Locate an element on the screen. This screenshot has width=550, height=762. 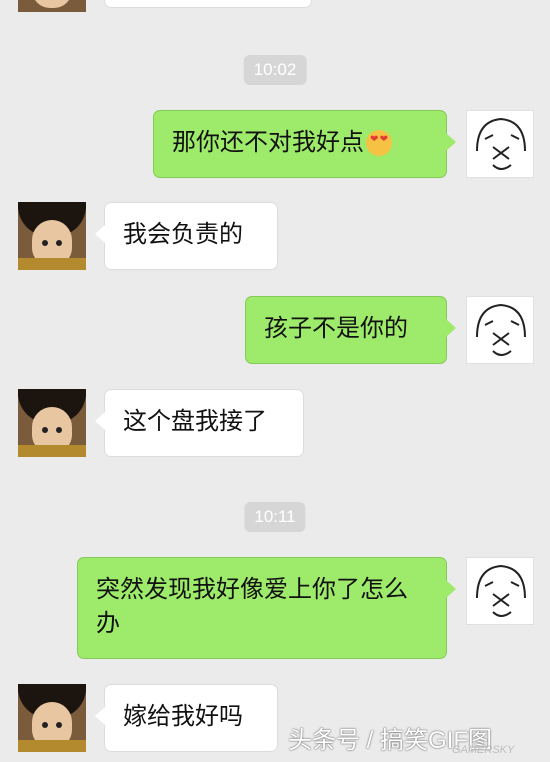
message-text: 那你还不对我好点 is located at coordinates (268, 142).